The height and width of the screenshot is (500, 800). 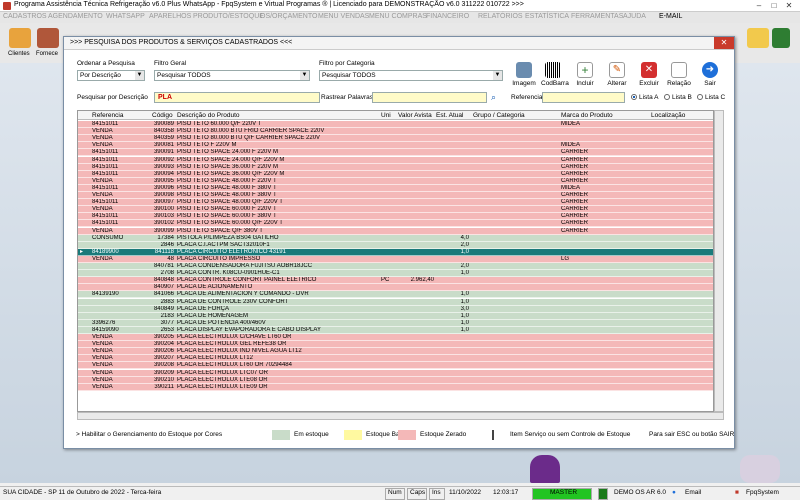 I want to click on descricao-search-input: PLA, so click(x=237, y=97).